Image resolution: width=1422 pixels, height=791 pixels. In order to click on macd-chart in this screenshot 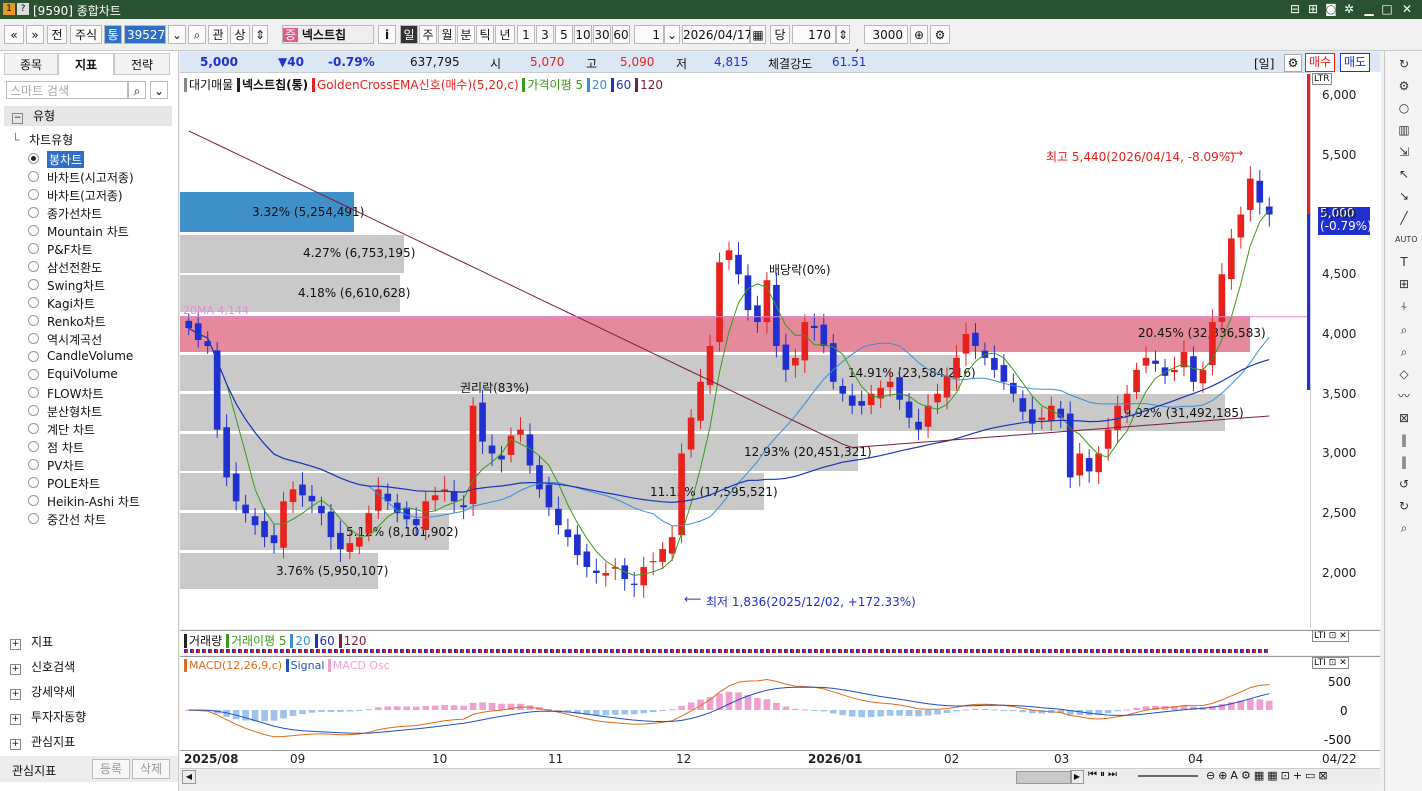, I will do `click(745, 711)`.